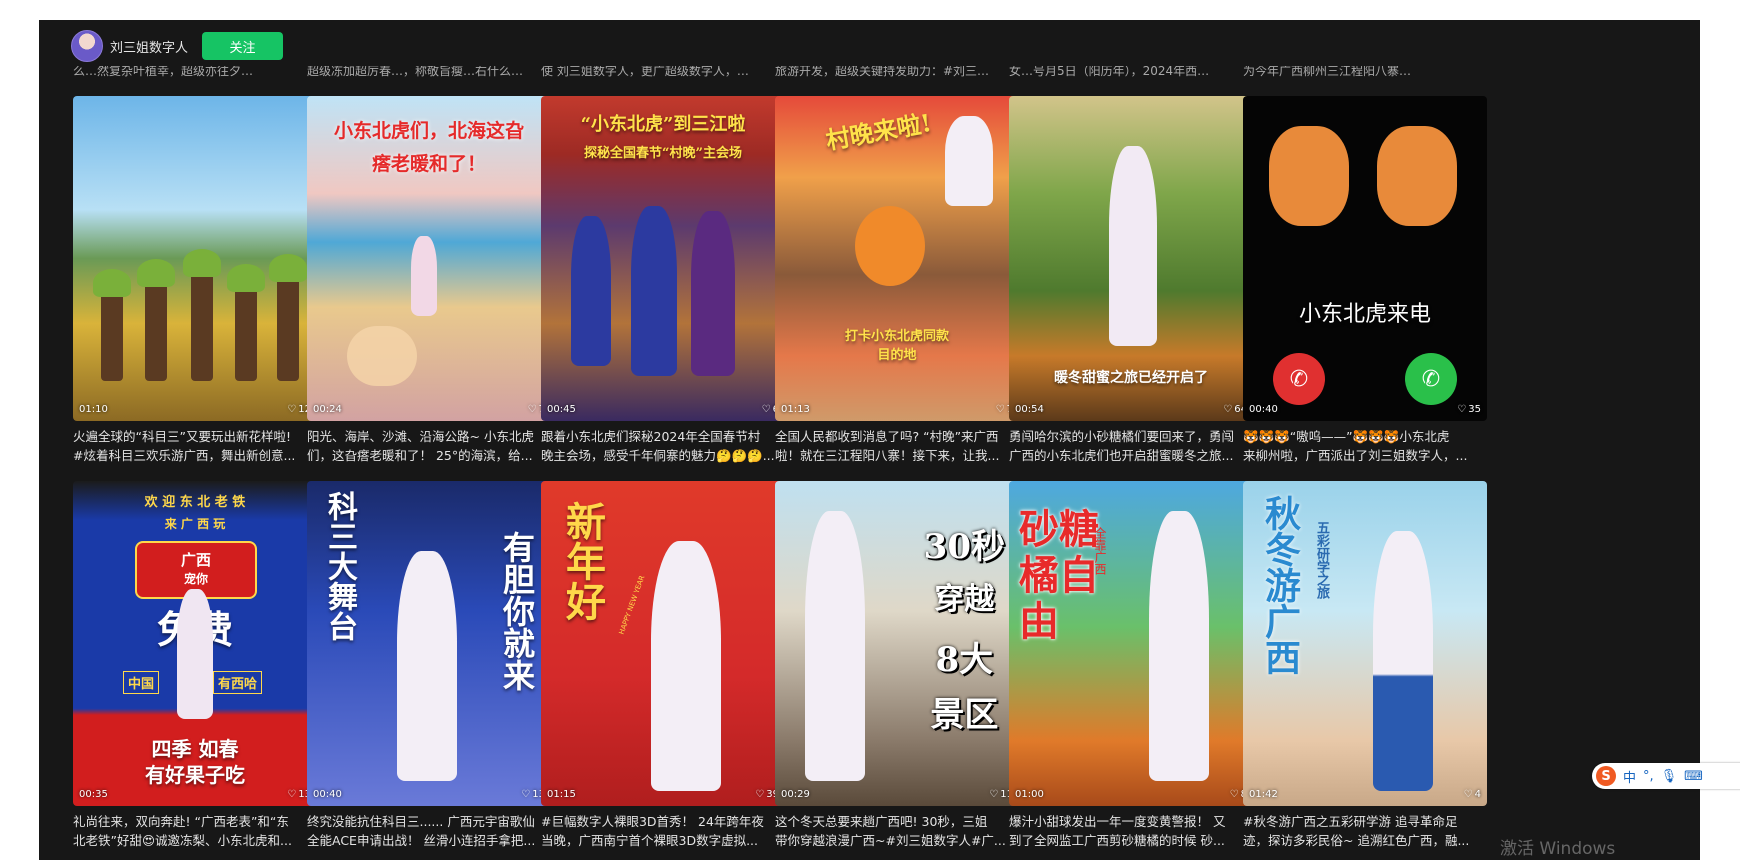 The image size is (1740, 860). Describe the element at coordinates (182, 436) in the screenshot. I see `caption-line: 火遍全球的“科目三”又要玩出新花样啦!` at that location.